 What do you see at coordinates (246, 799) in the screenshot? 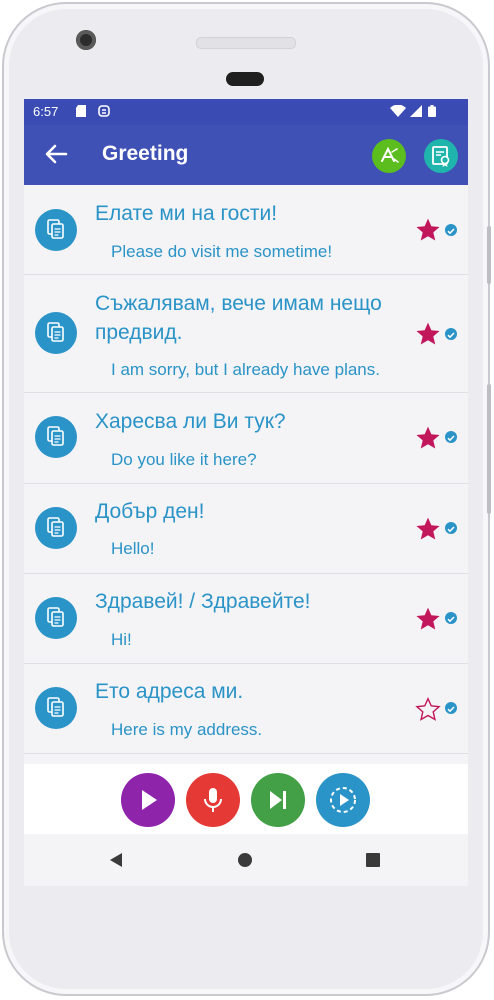
I see `playback-controls` at bounding box center [246, 799].